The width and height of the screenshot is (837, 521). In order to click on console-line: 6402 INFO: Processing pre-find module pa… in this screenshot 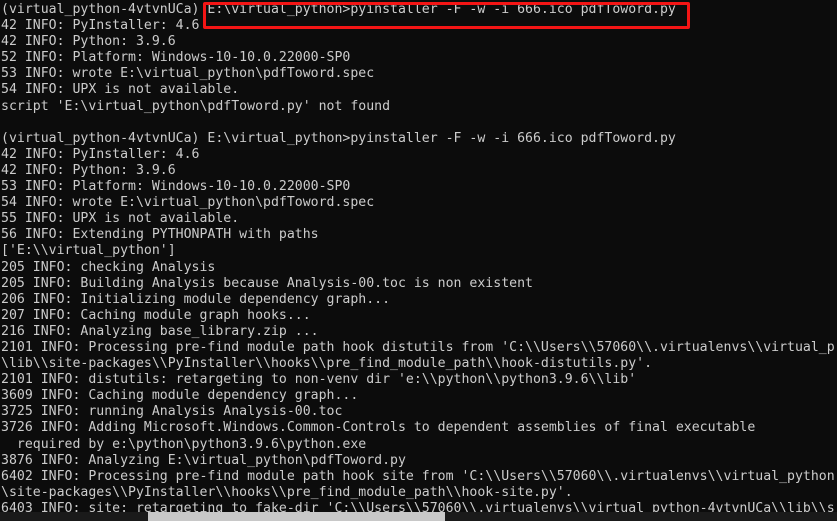, I will do `click(418, 476)`.